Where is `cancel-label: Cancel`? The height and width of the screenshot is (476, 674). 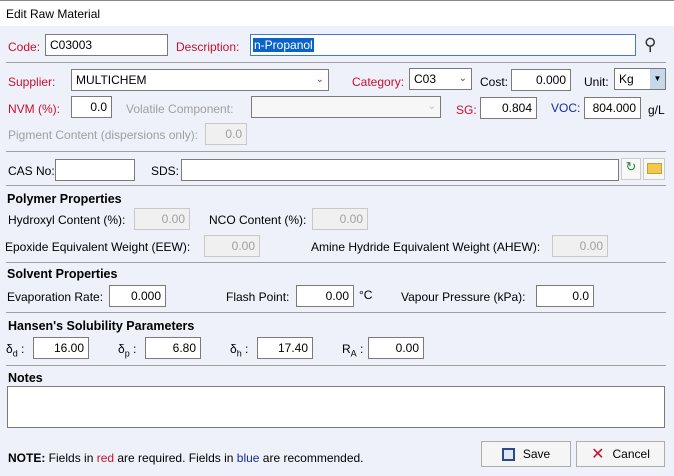 cancel-label: Cancel is located at coordinates (631, 454).